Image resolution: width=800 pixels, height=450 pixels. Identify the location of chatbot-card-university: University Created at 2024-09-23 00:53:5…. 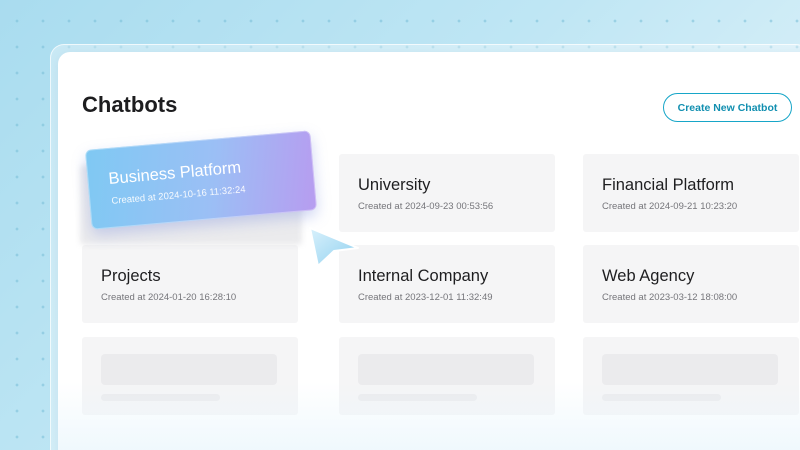
(447, 193).